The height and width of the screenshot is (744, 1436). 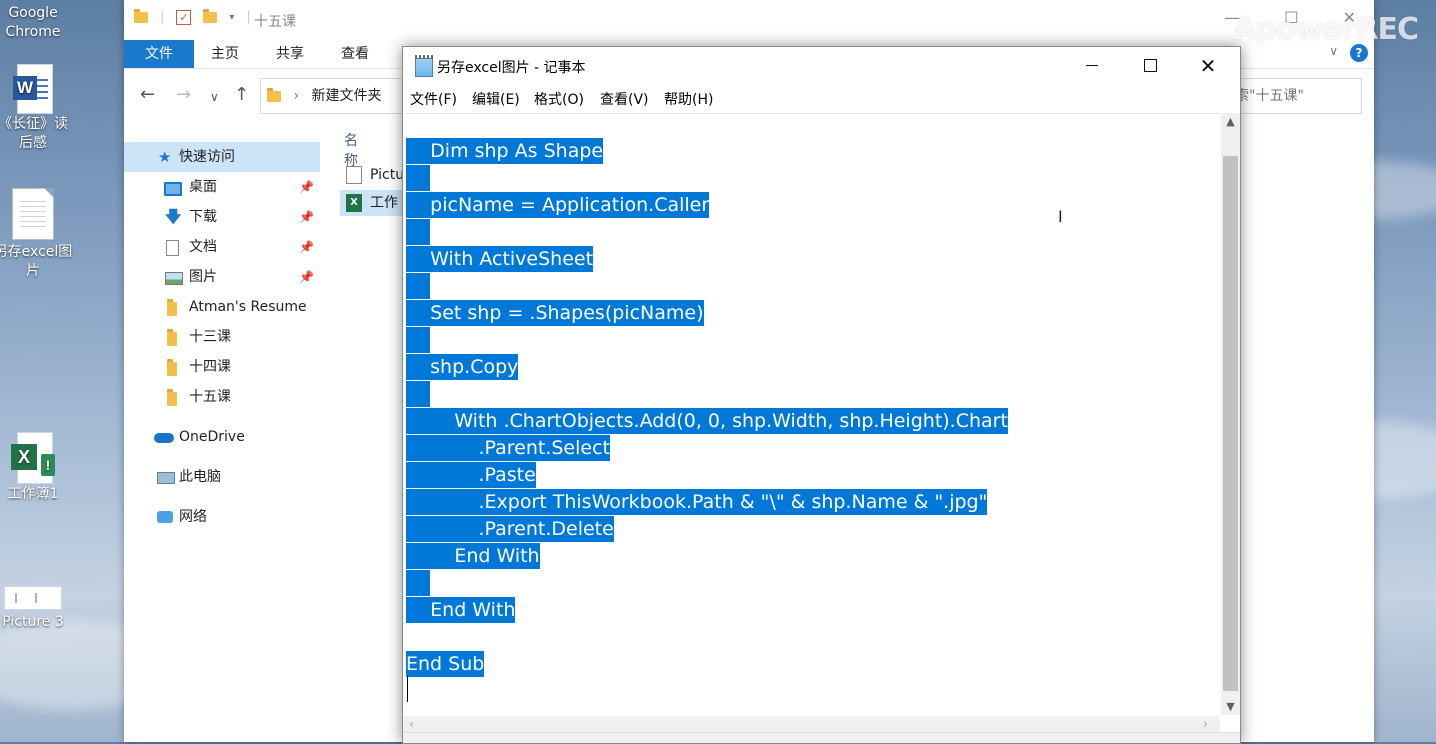 What do you see at coordinates (1208, 66) in the screenshot?
I see `close-button: ✕` at bounding box center [1208, 66].